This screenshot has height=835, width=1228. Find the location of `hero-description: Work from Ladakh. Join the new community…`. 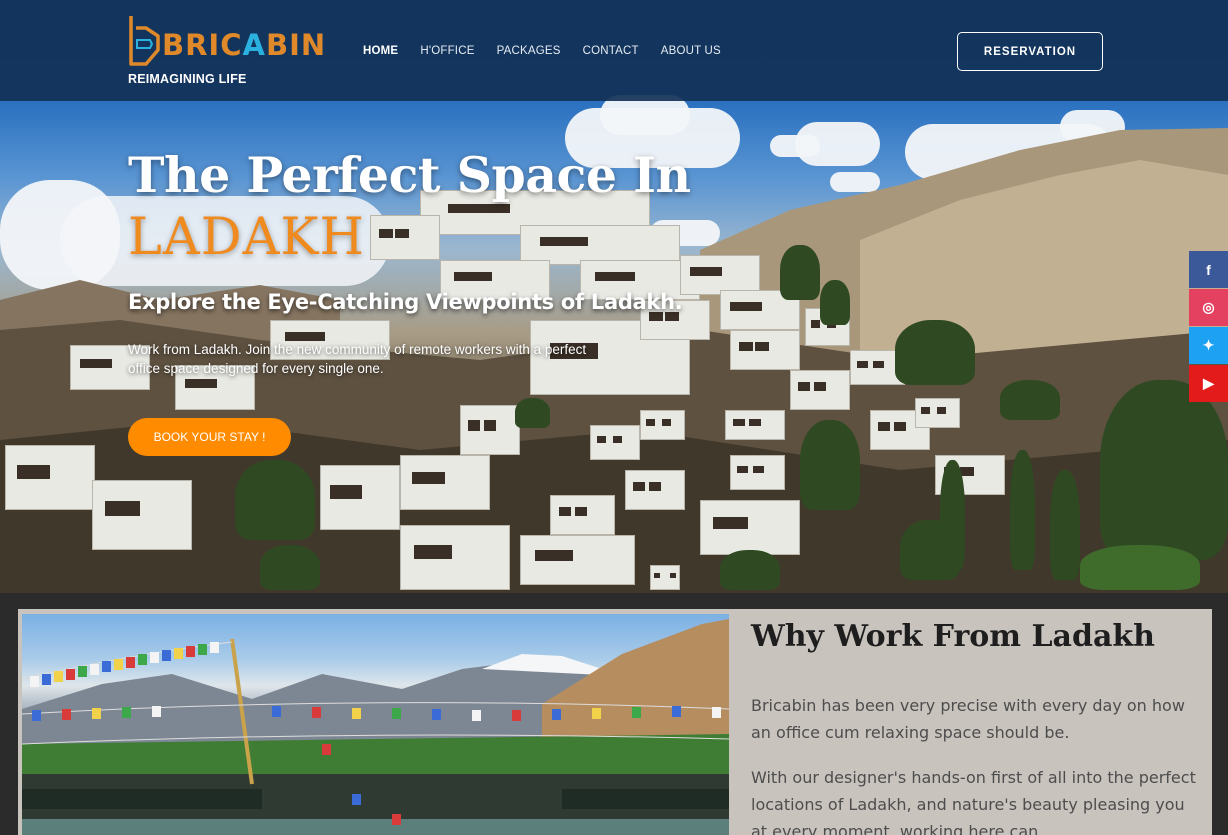

hero-description: Work from Ladakh. Join the new community… is located at coordinates (357, 359).